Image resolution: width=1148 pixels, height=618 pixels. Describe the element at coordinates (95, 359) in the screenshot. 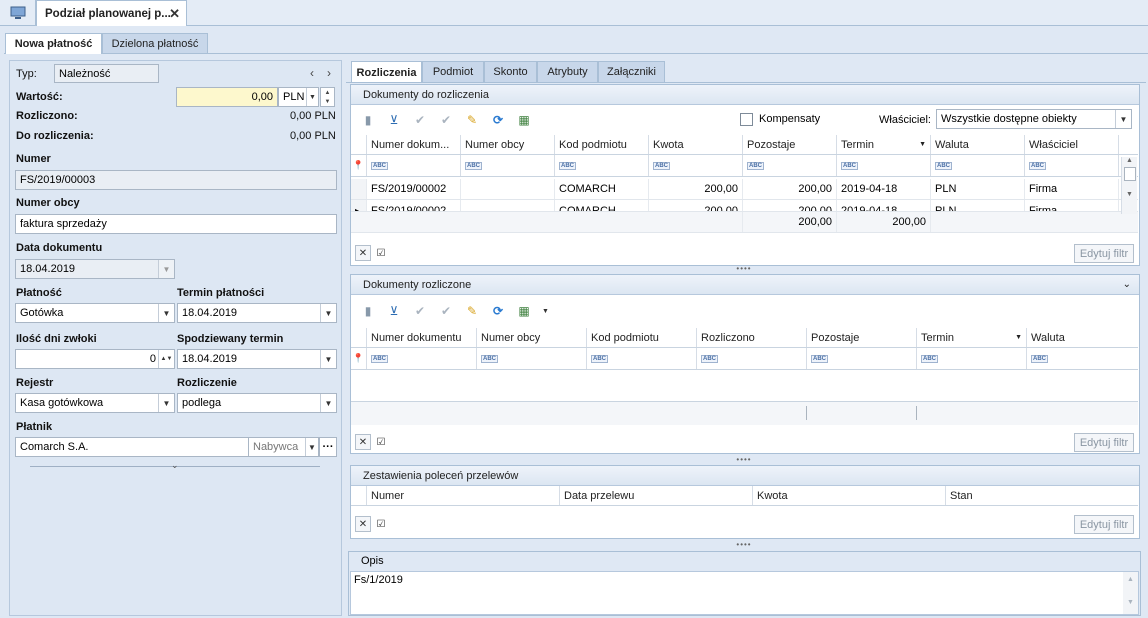

I see `ilosc-dni-input: 0 ▲▼` at that location.